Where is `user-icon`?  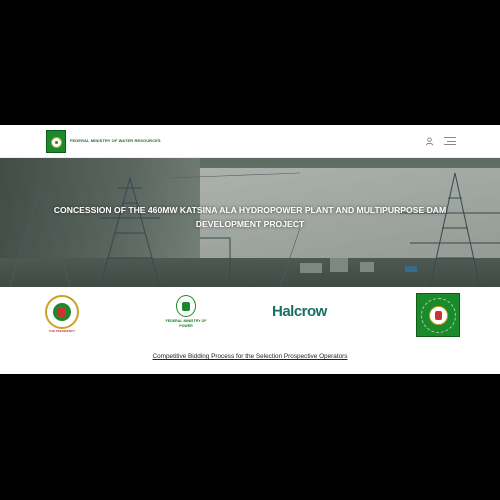 user-icon is located at coordinates (429, 141).